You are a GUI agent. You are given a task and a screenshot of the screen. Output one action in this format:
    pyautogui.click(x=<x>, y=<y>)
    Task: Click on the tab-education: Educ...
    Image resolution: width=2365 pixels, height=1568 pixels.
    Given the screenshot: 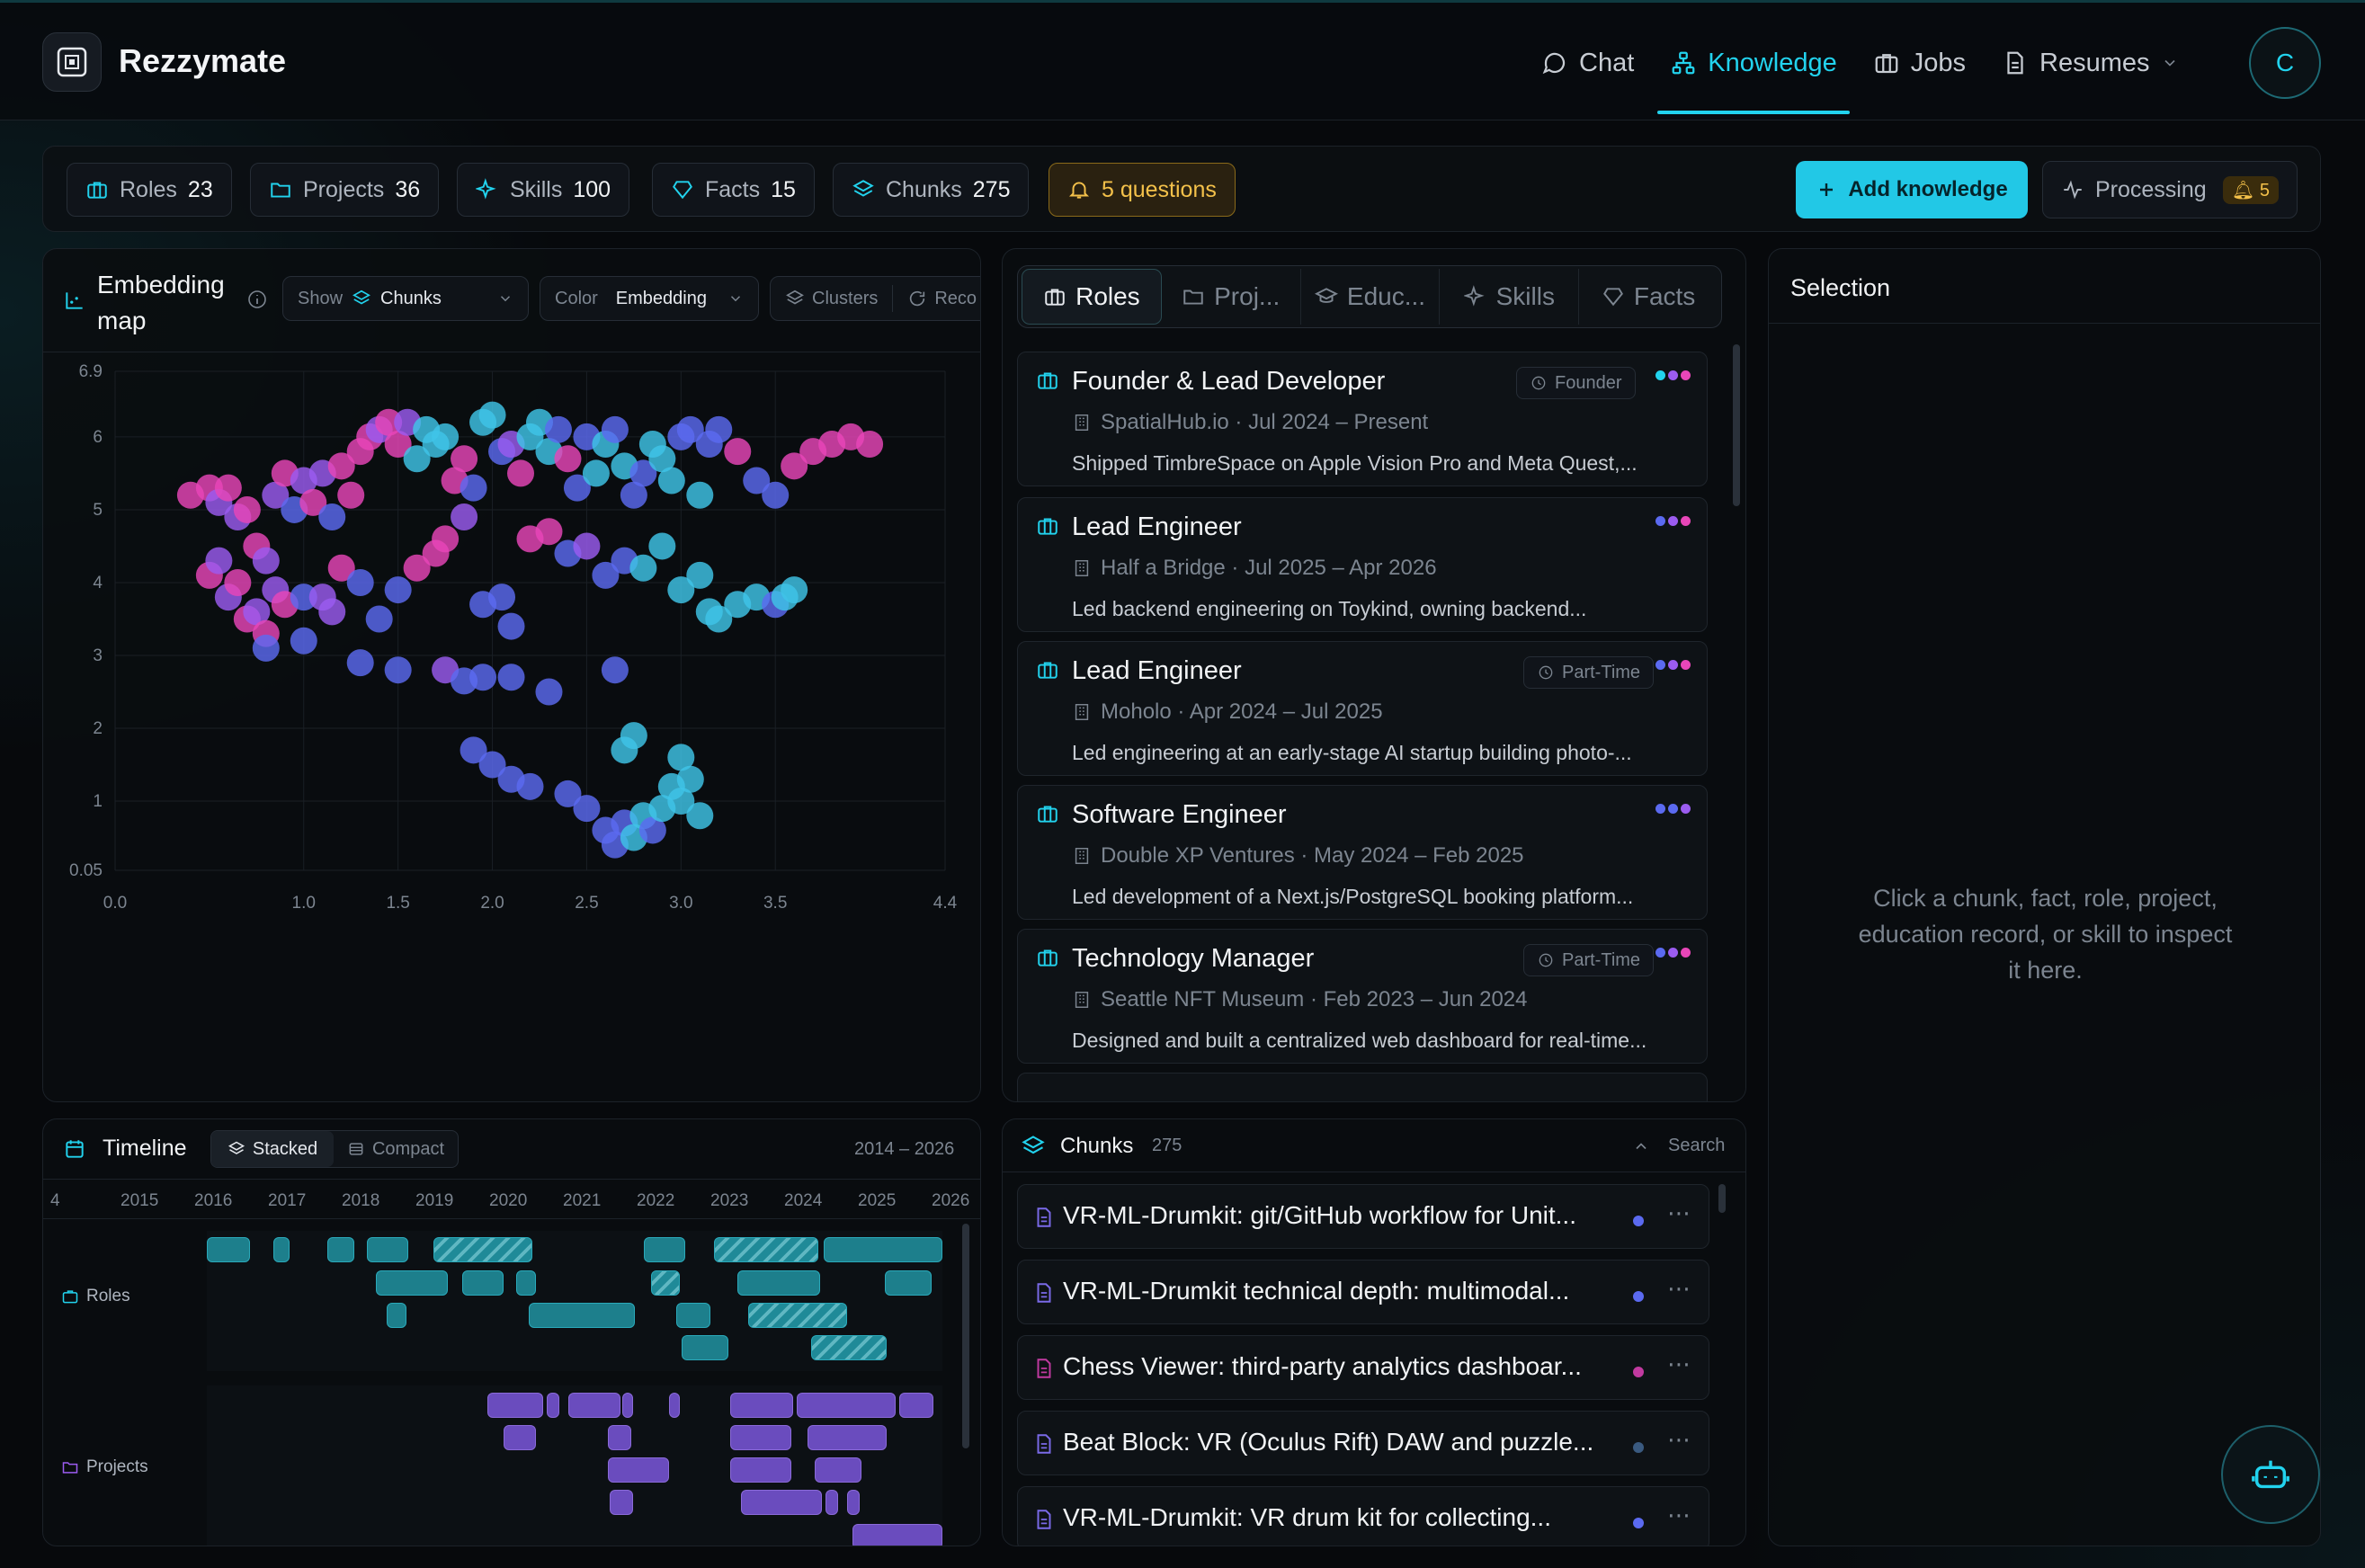 What is the action you would take?
    pyautogui.click(x=1371, y=297)
    